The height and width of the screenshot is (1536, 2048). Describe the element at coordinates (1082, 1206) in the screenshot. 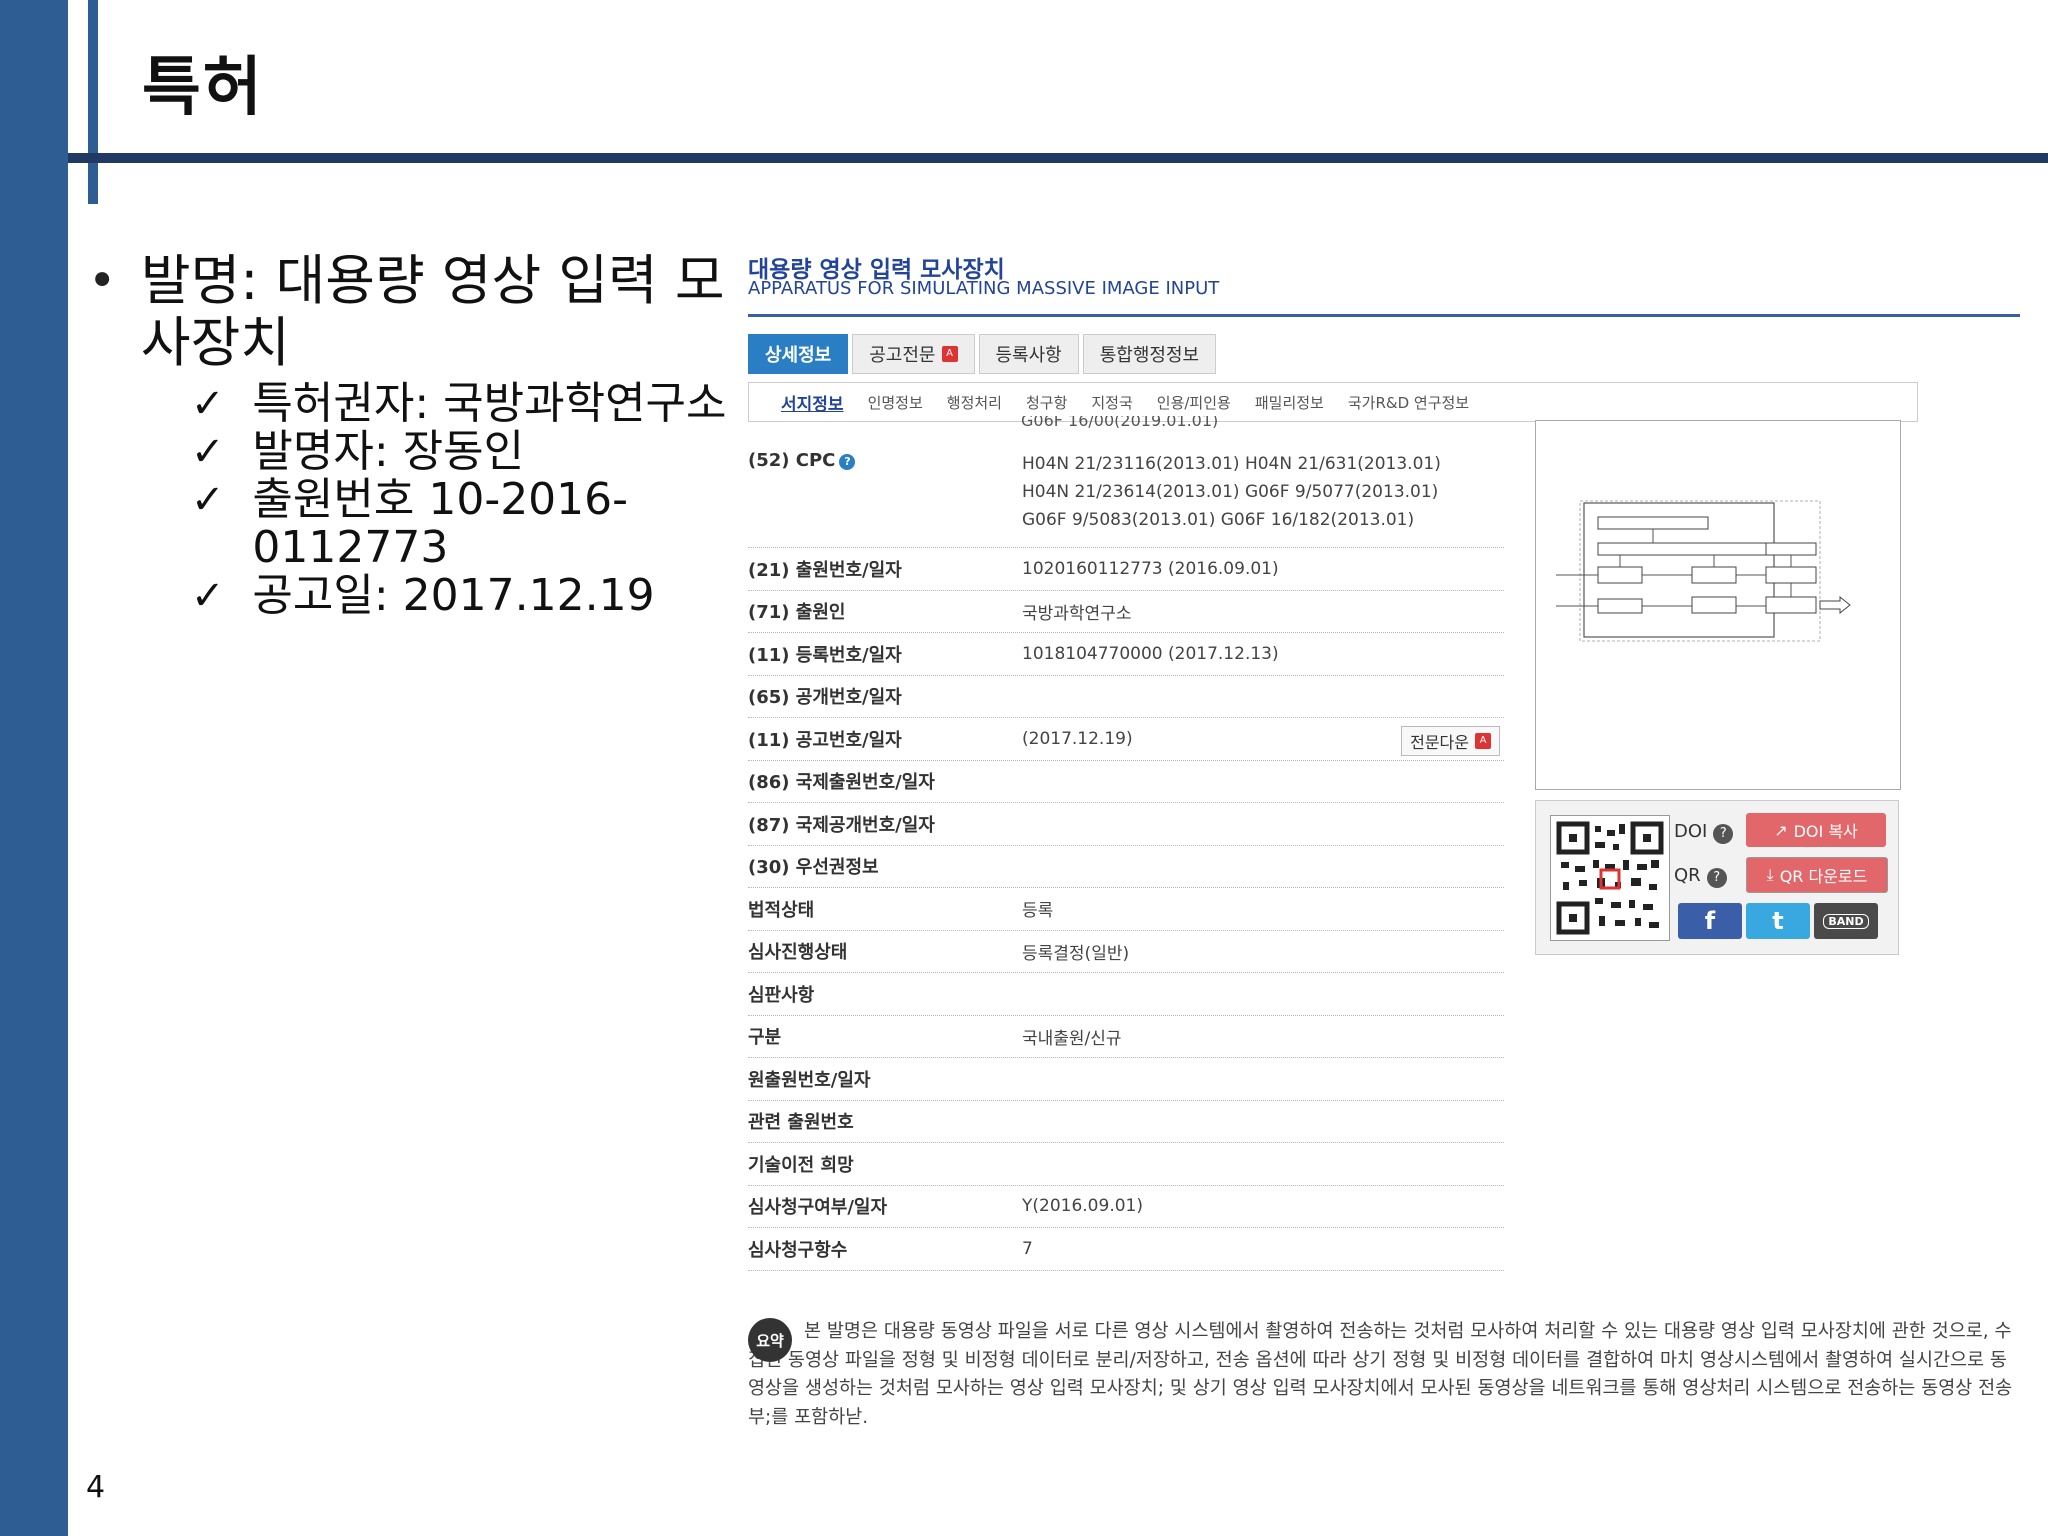

I see `row-value: Y(2016.09.01)` at that location.